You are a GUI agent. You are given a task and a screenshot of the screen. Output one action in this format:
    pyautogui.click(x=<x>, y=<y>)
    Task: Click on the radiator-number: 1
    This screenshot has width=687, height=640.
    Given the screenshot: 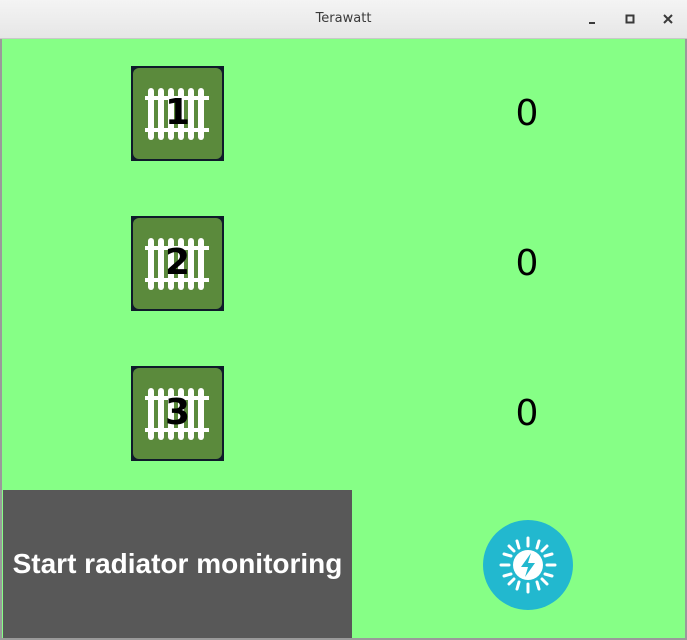 What is the action you would take?
    pyautogui.click(x=177, y=112)
    